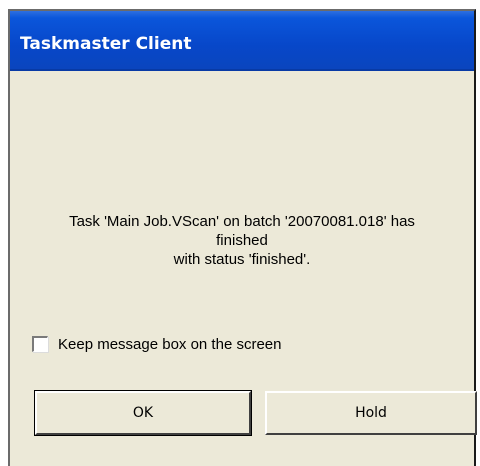  I want to click on message-line-3: with status 'finished'., so click(242, 259).